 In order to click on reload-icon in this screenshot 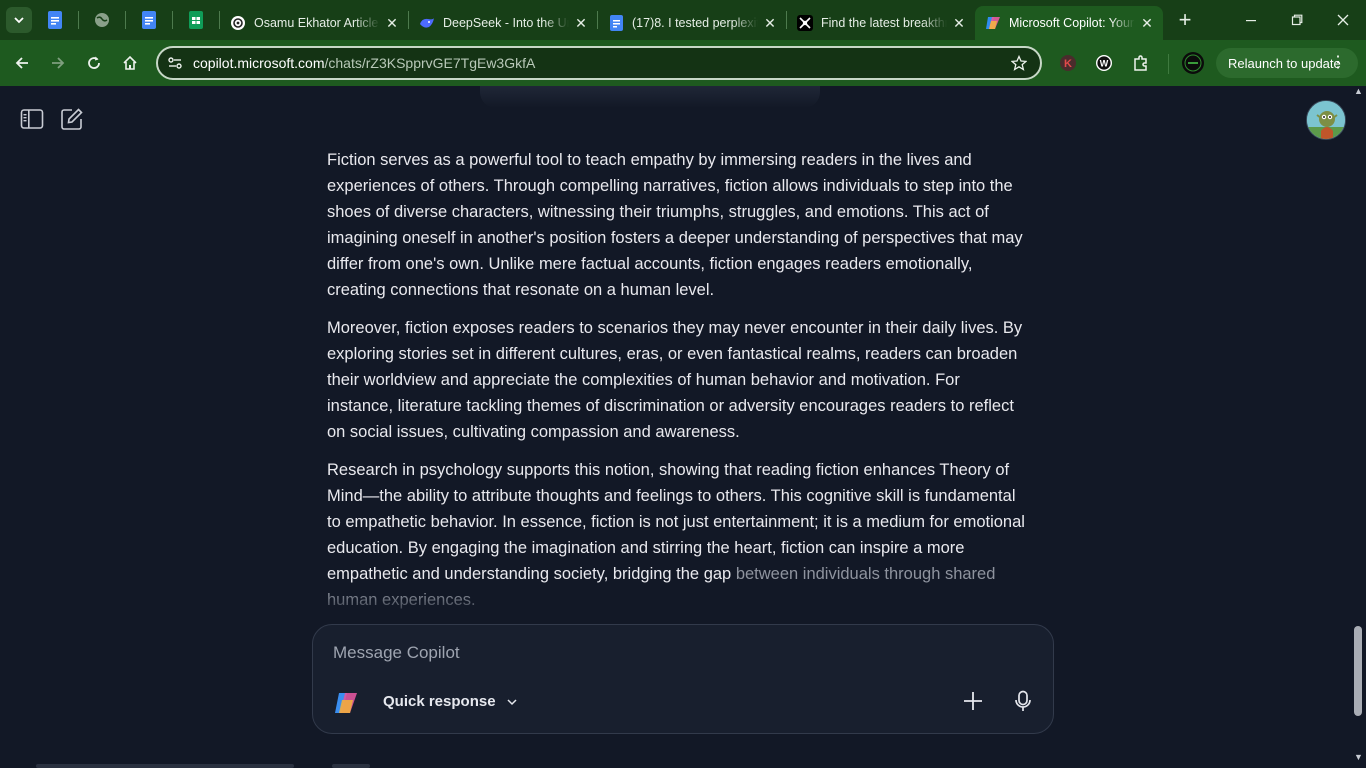, I will do `click(94, 62)`.